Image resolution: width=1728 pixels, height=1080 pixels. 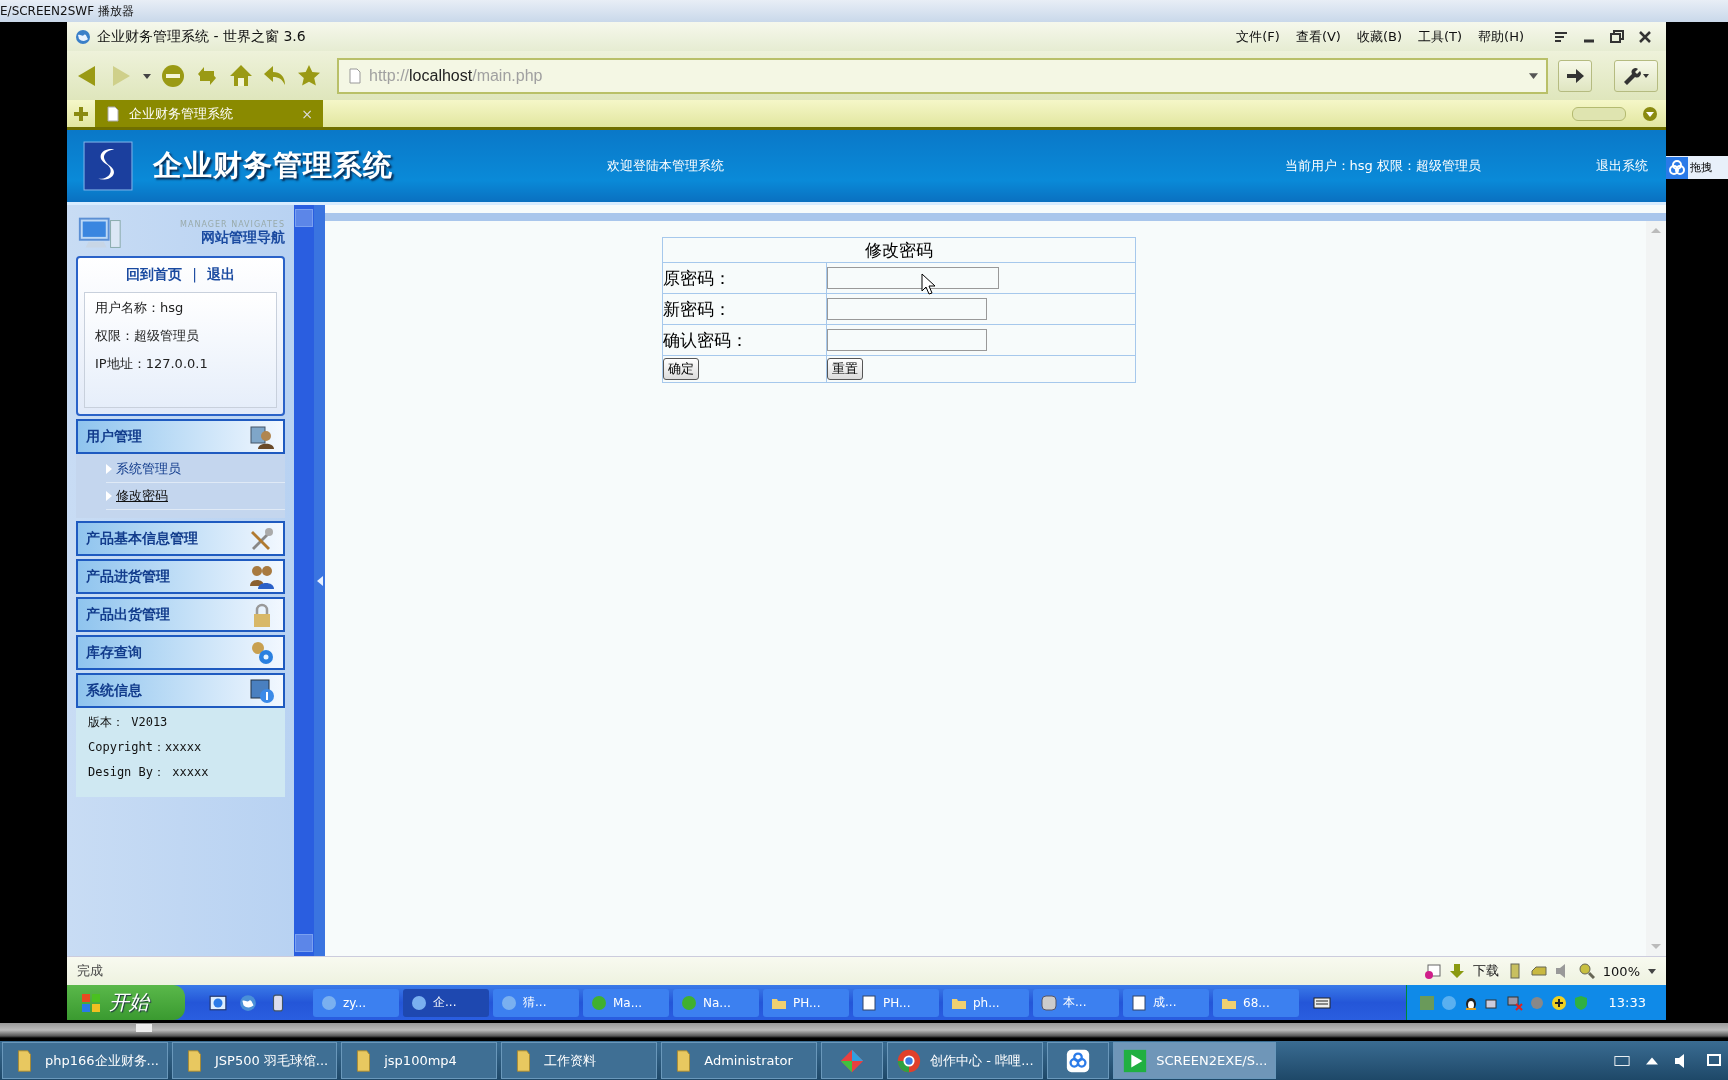 What do you see at coordinates (309, 75) in the screenshot?
I see `star-icon` at bounding box center [309, 75].